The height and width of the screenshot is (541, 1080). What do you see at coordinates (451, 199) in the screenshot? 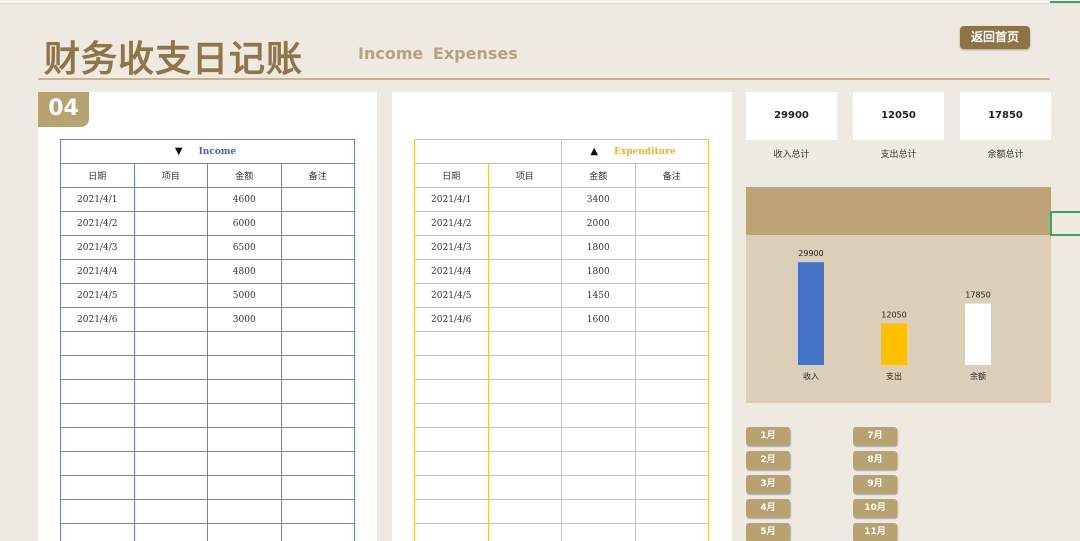
I see `expense-cell: 2021/4/1` at bounding box center [451, 199].